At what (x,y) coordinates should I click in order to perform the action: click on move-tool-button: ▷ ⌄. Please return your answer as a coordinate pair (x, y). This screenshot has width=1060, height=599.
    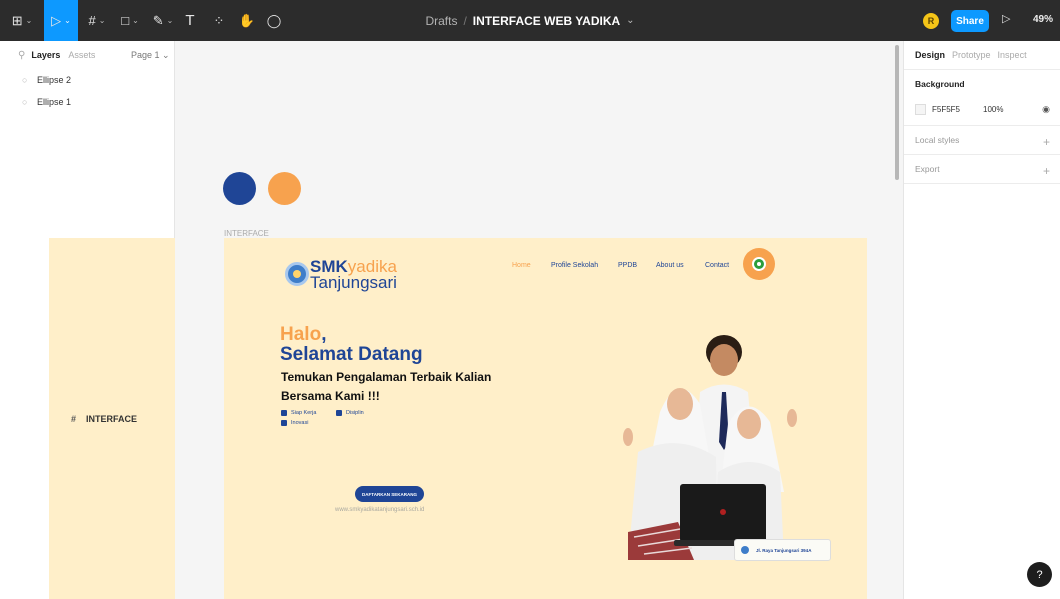
    Looking at the image, I should click on (61, 20).